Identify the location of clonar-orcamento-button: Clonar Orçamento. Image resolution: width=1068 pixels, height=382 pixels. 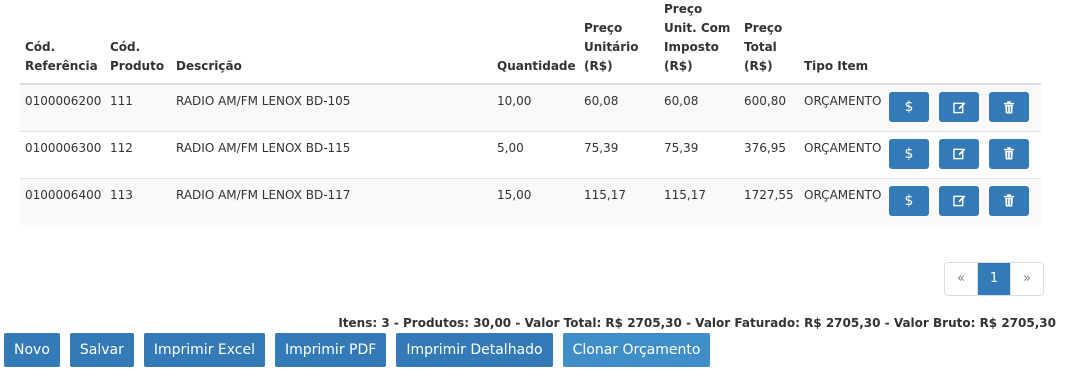
(636, 350).